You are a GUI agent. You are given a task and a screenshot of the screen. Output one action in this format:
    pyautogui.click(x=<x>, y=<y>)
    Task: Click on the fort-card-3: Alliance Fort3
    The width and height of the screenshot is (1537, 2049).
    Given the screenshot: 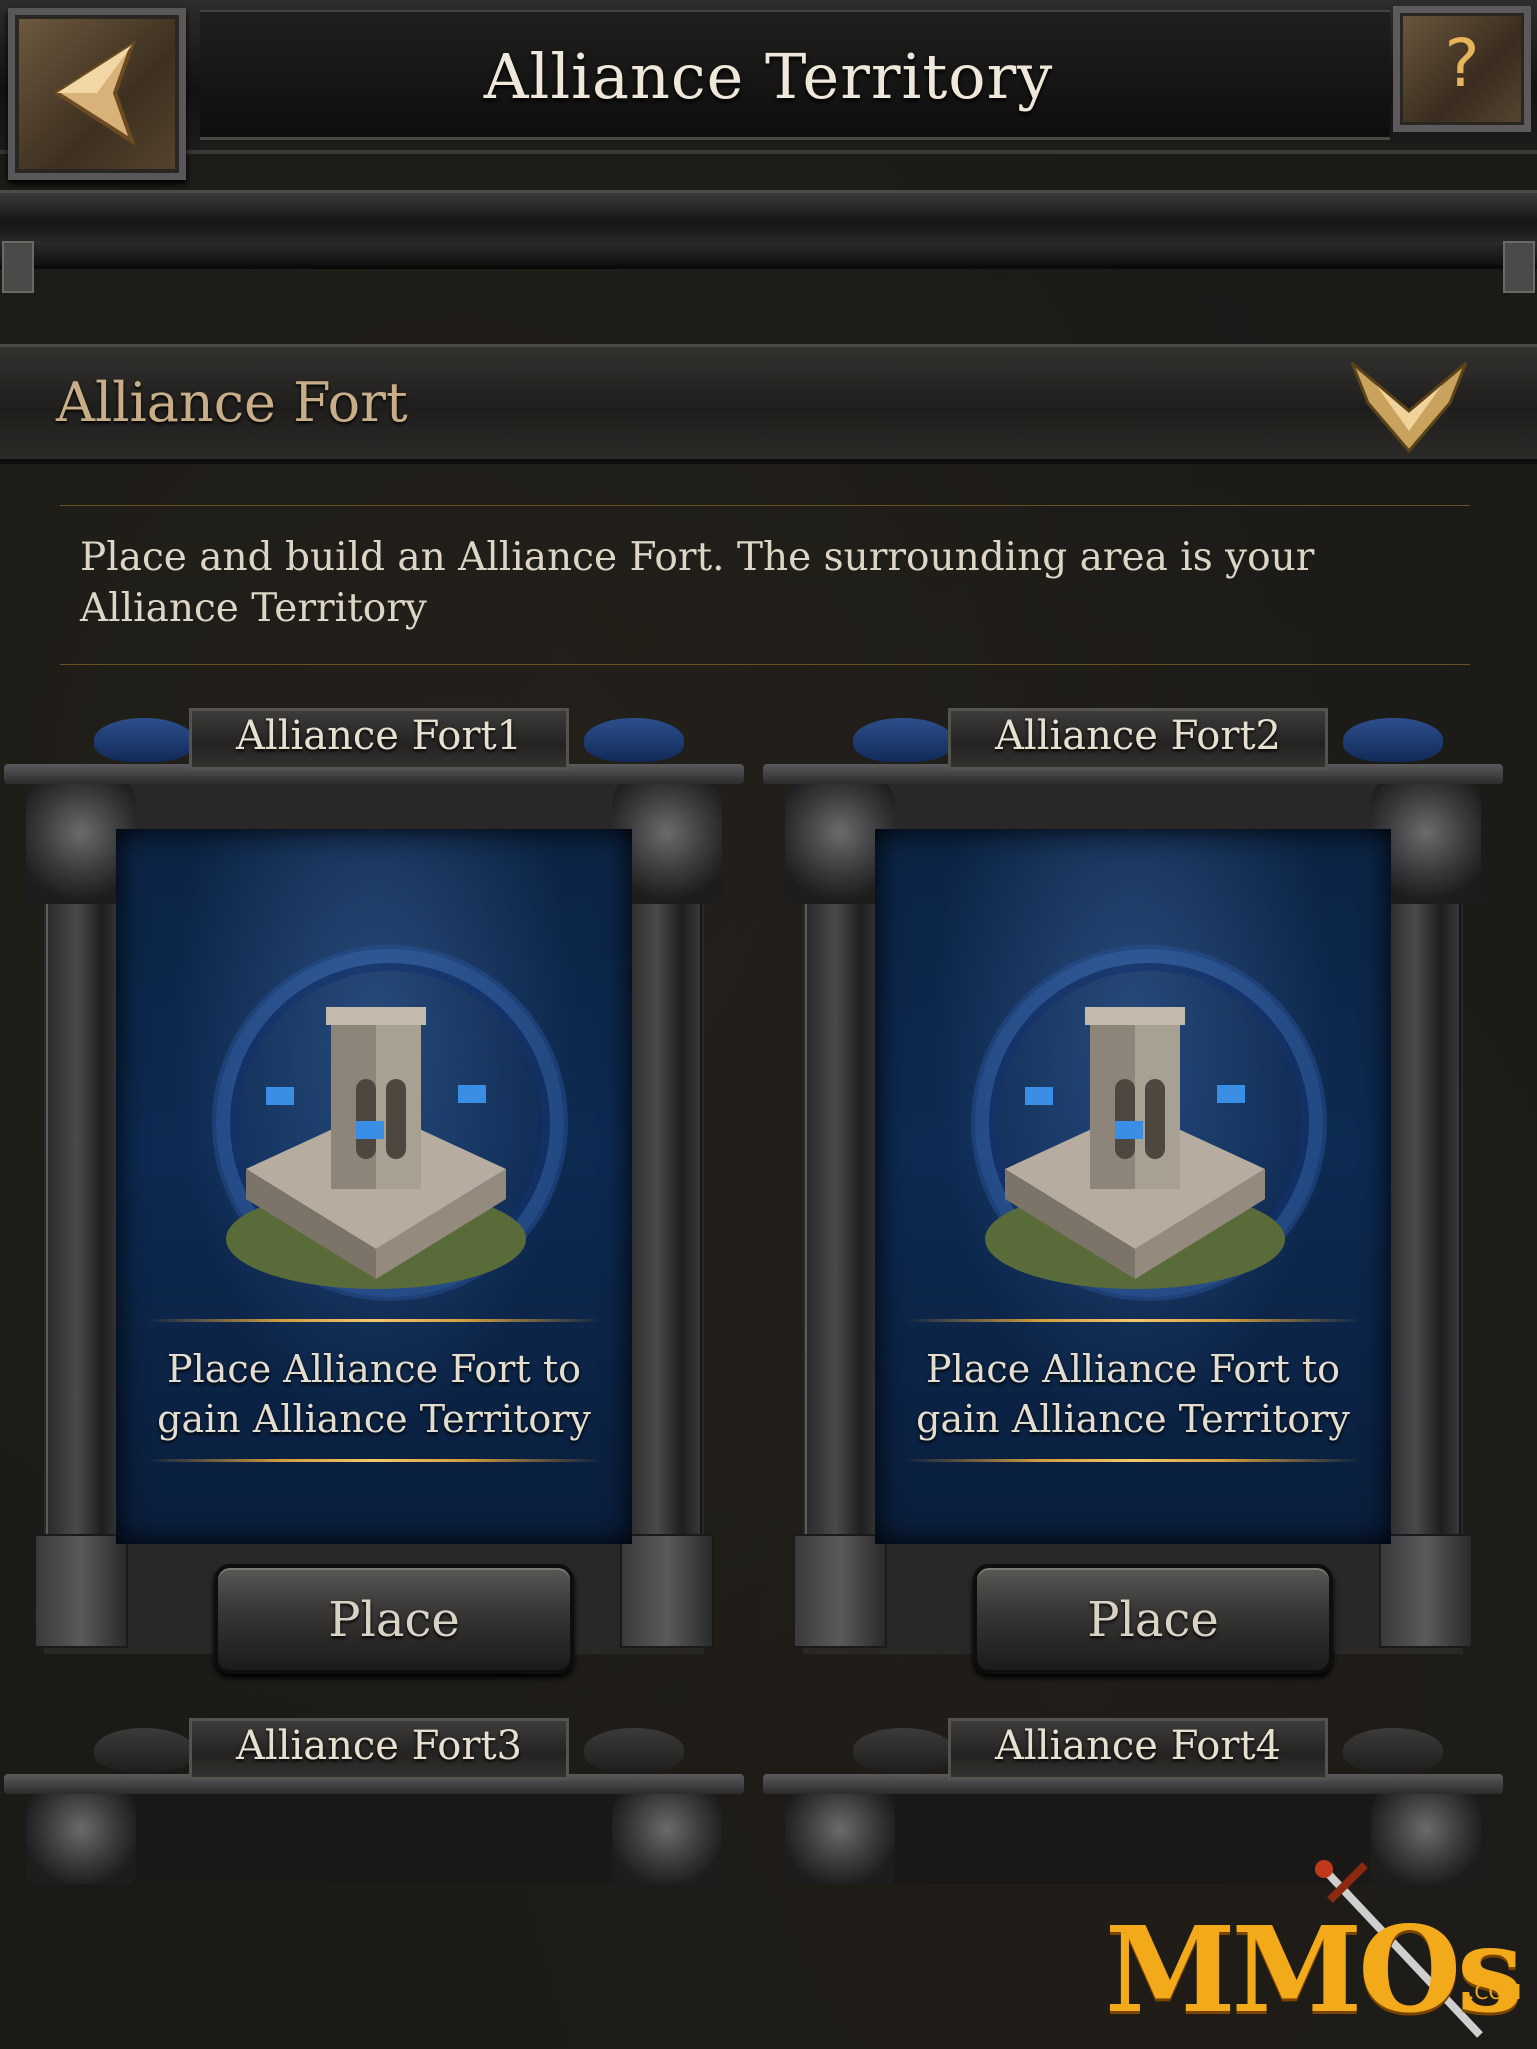 What is the action you would take?
    pyautogui.click(x=374, y=1801)
    